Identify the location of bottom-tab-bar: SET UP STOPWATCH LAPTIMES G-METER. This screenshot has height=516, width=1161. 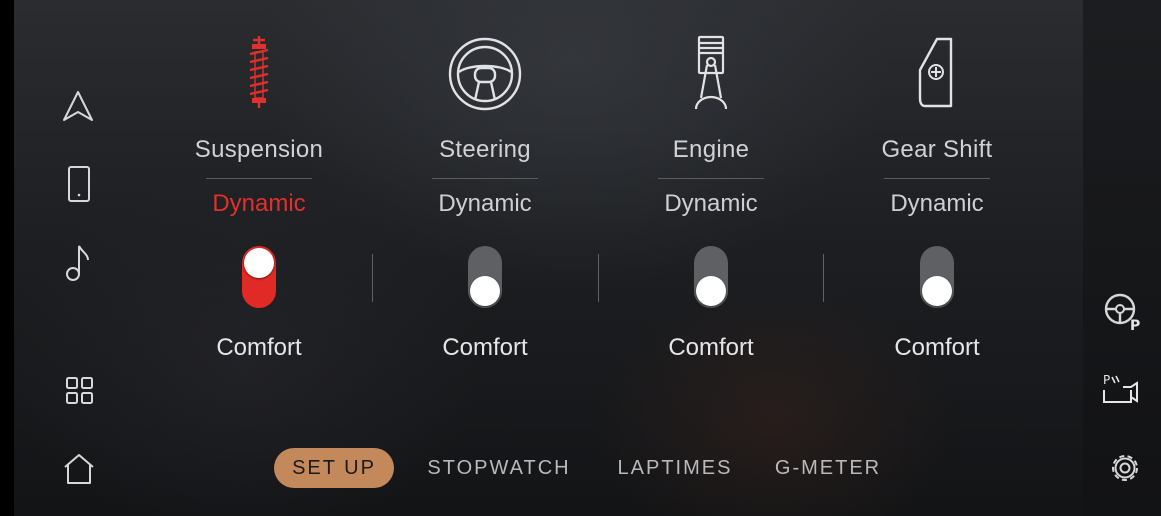
(594, 468).